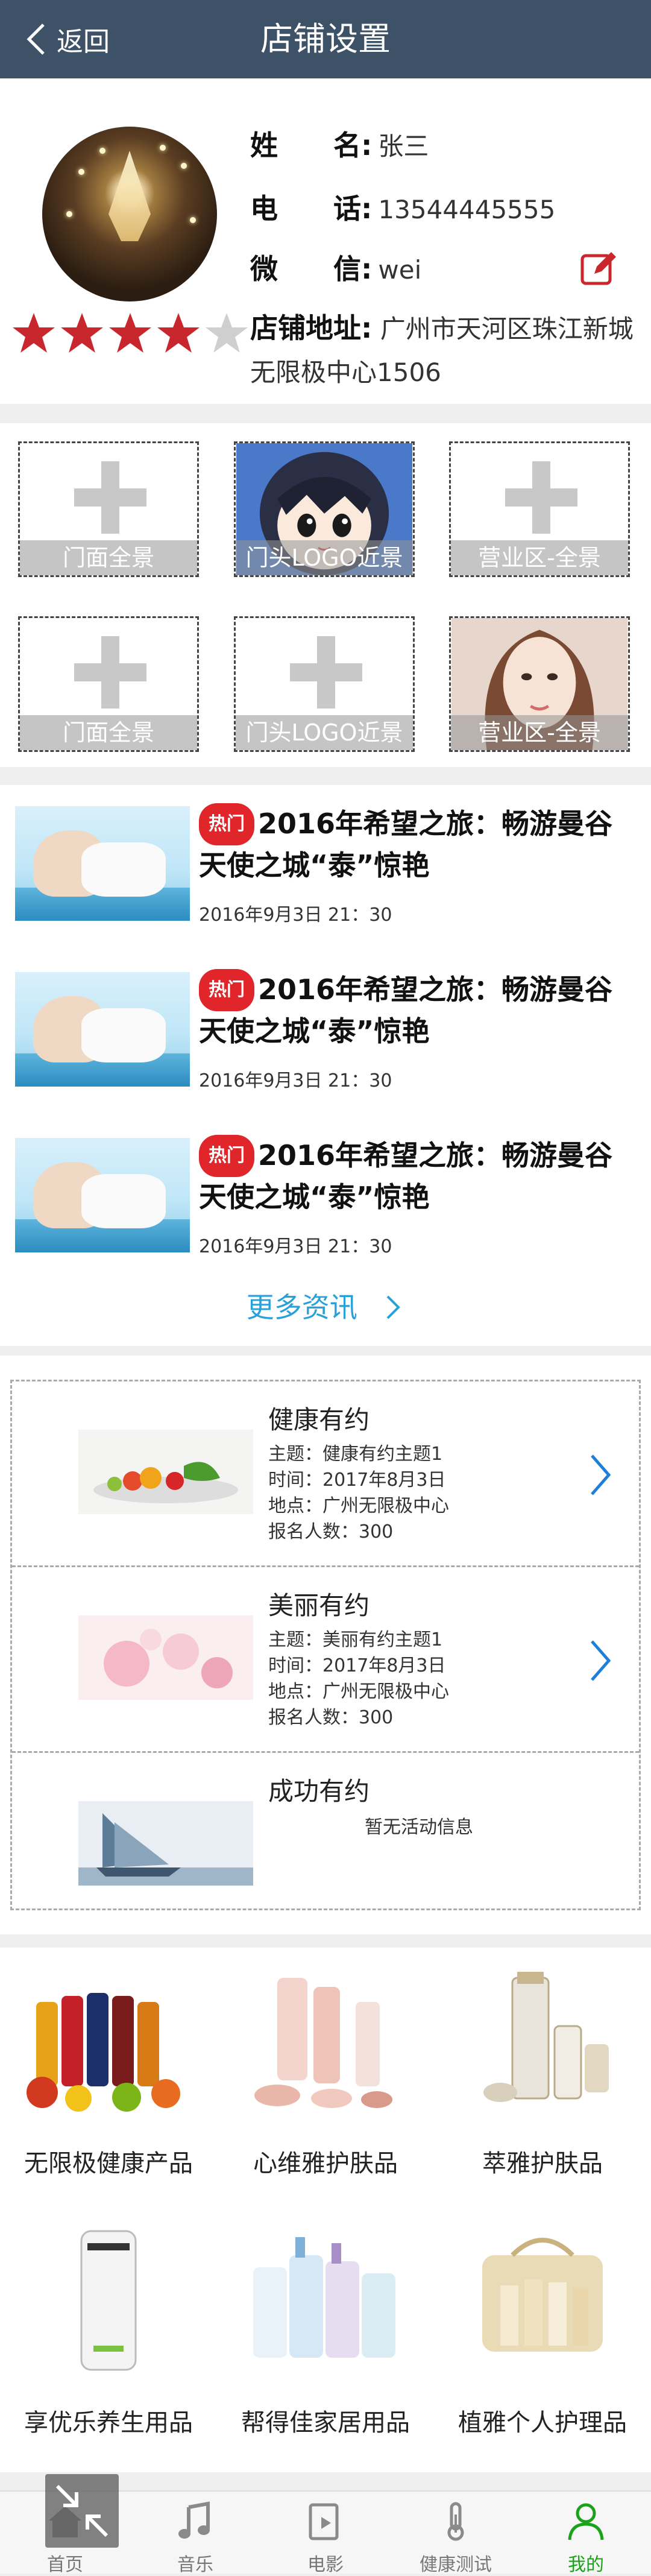 The height and width of the screenshot is (2576, 651). What do you see at coordinates (325, 2423) in the screenshot?
I see `product-label: 帮得佳家居用品` at bounding box center [325, 2423].